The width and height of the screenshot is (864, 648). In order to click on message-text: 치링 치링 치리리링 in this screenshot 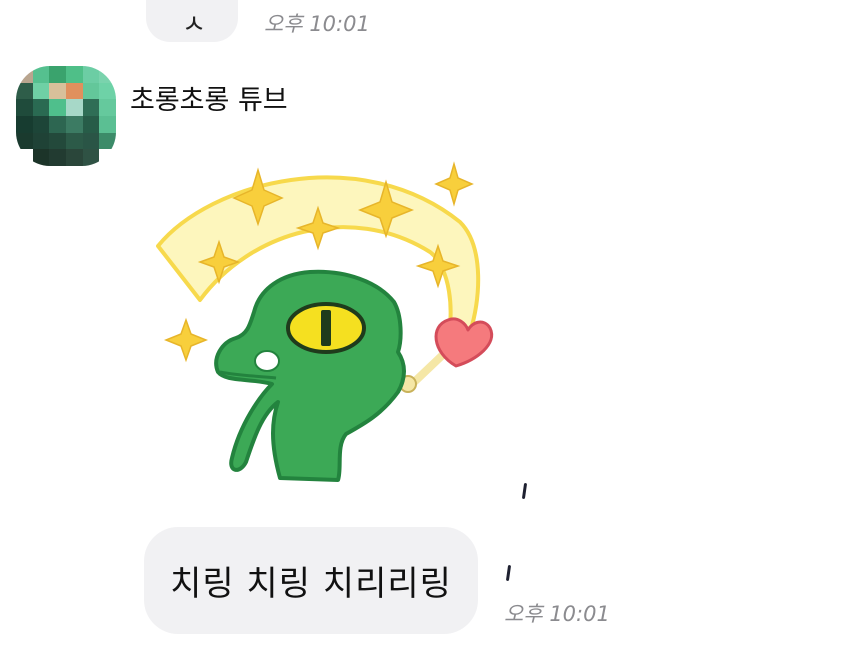, I will do `click(311, 584)`.